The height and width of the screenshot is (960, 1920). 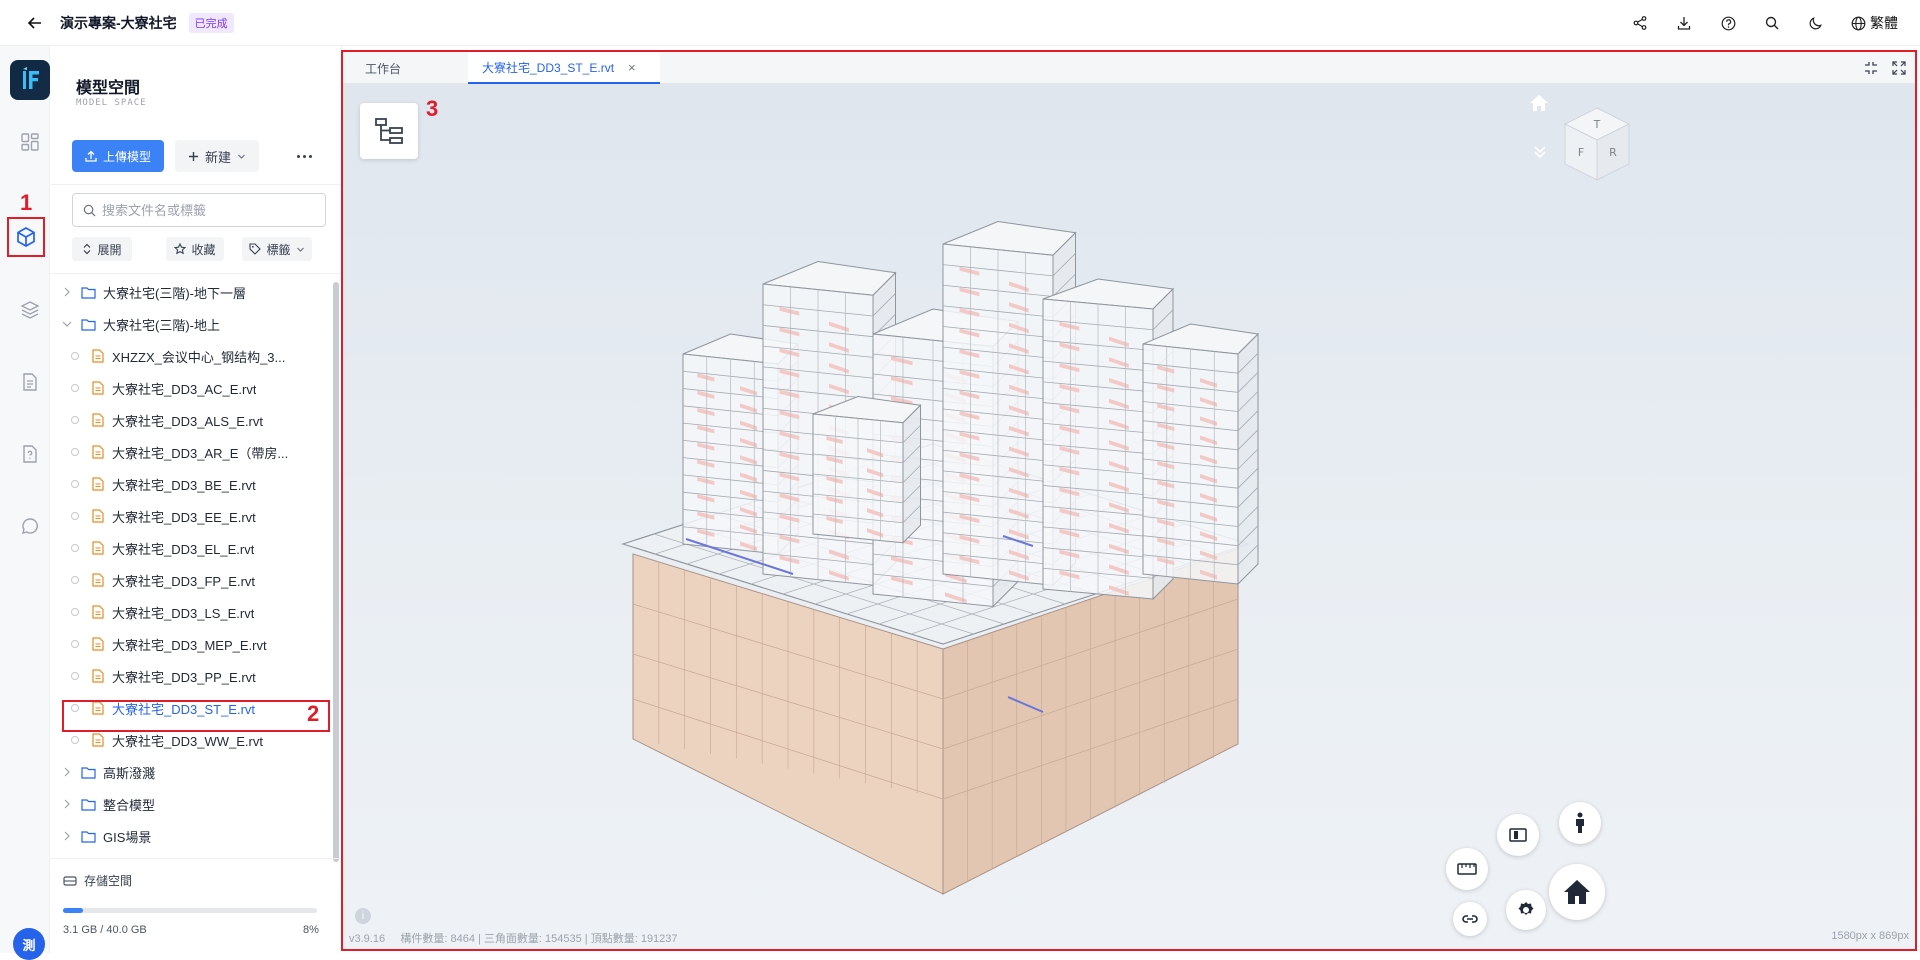 What do you see at coordinates (91, 156) in the screenshot?
I see `upload-icon` at bounding box center [91, 156].